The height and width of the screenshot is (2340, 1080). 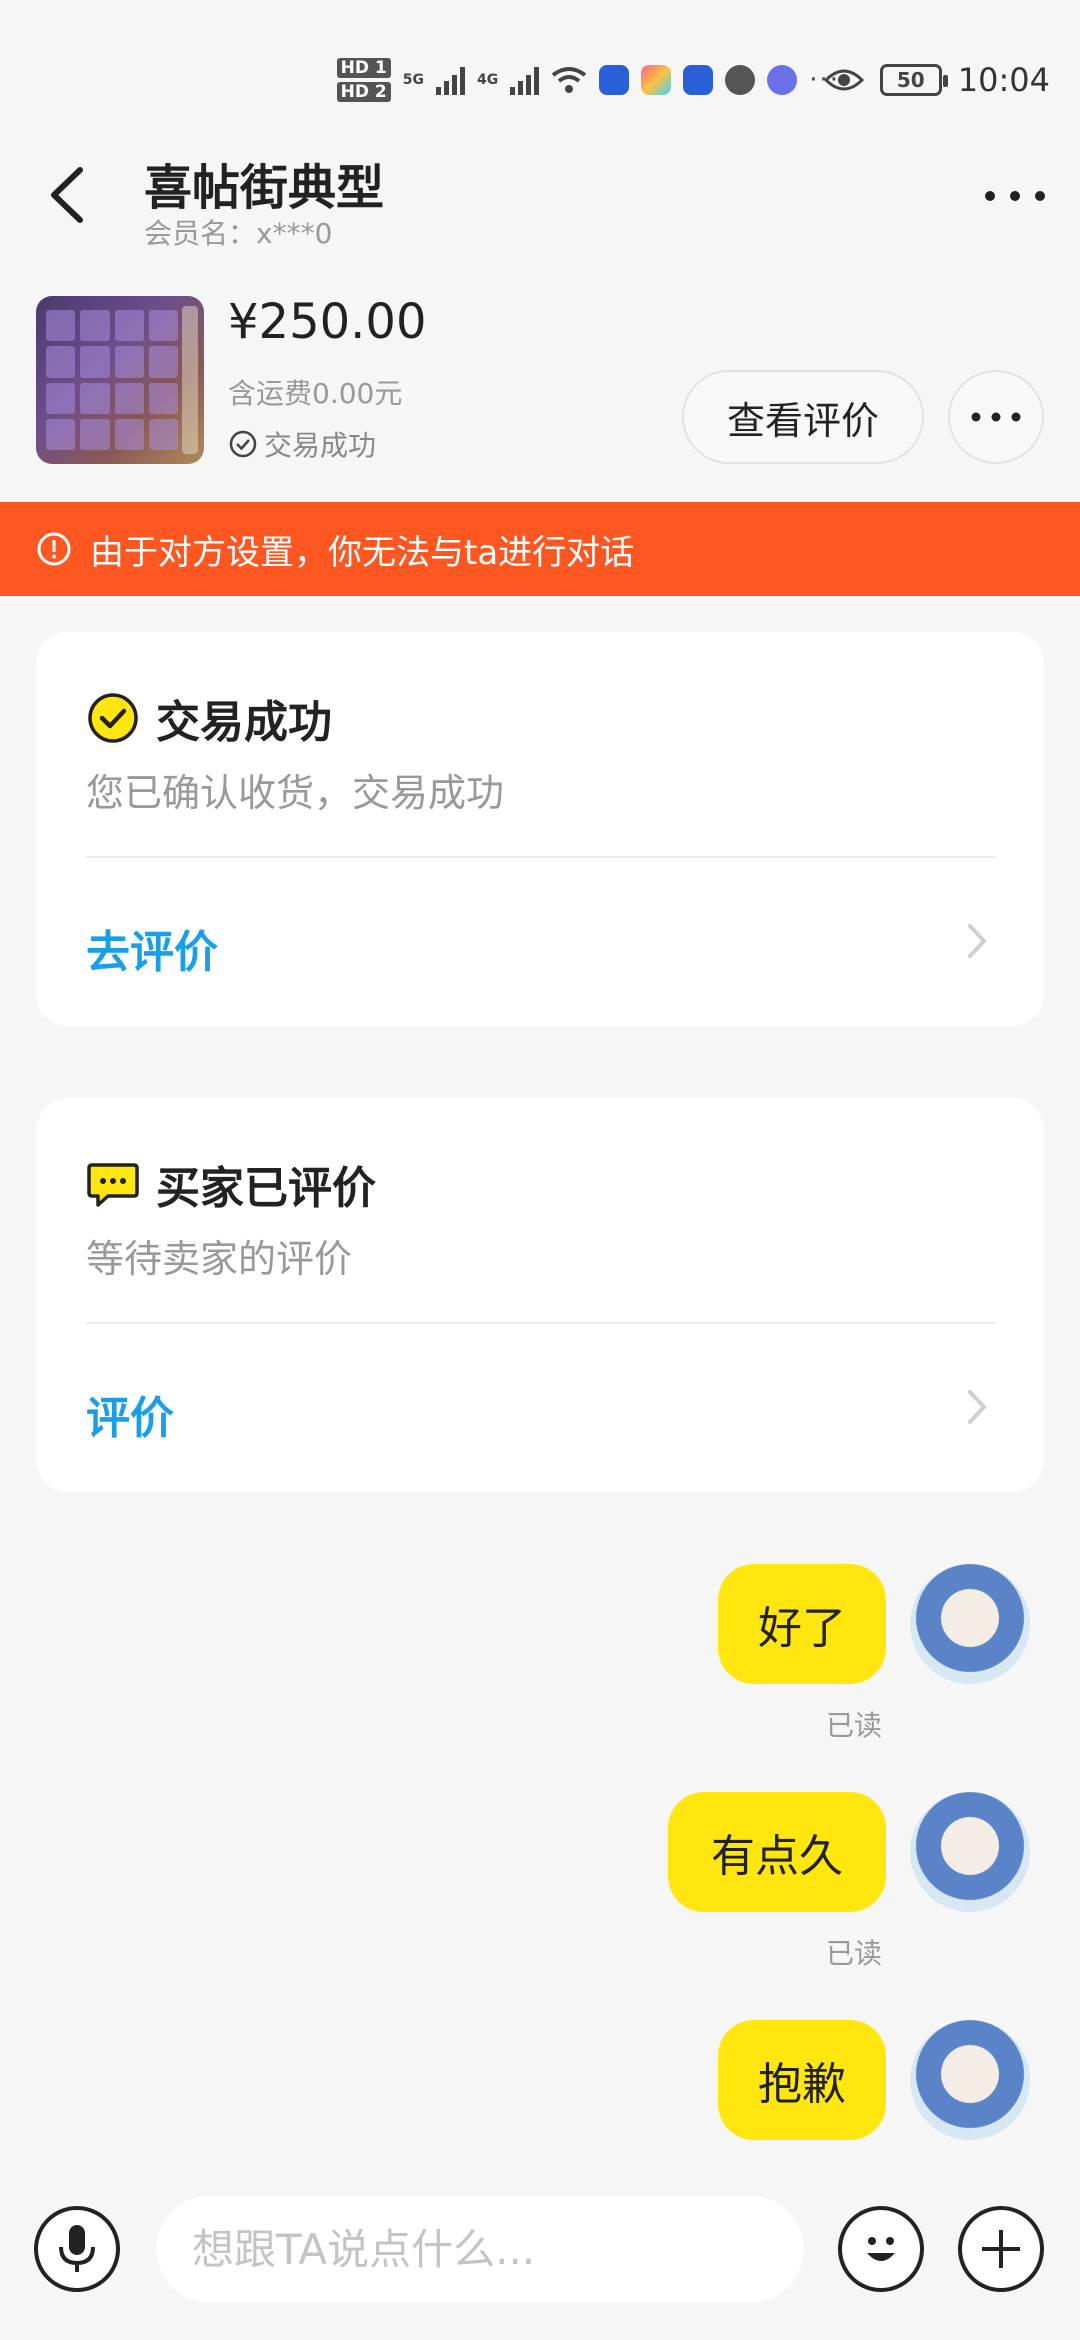 What do you see at coordinates (782, 80) in the screenshot?
I see `music-app-icon` at bounding box center [782, 80].